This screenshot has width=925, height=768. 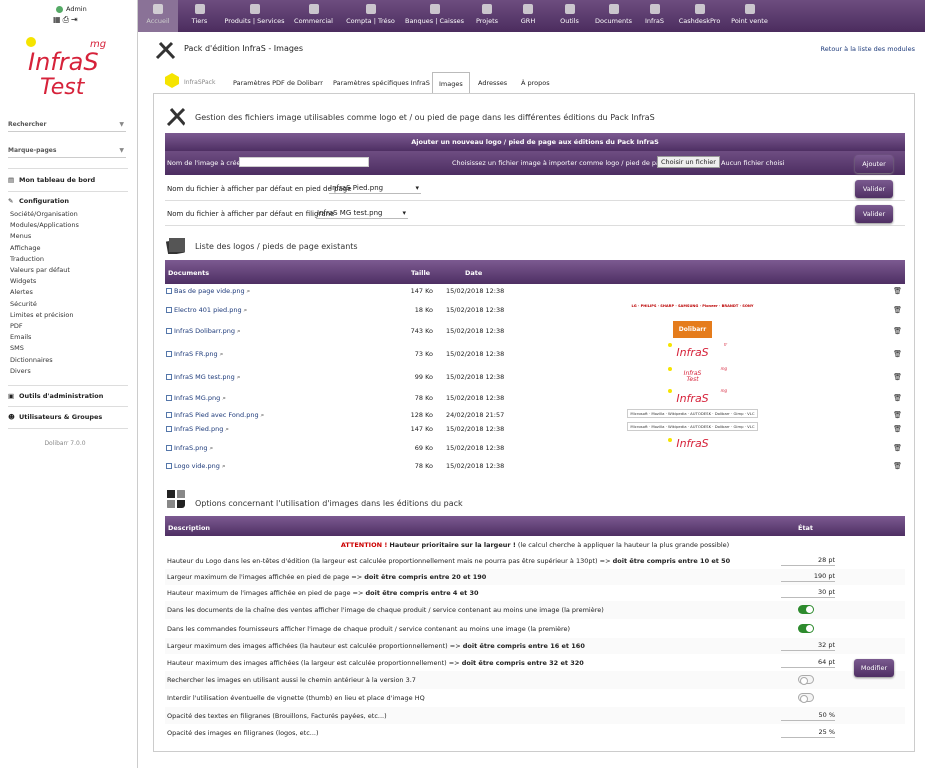 What do you see at coordinates (874, 668) in the screenshot?
I see `modify-button: Modifier` at bounding box center [874, 668].